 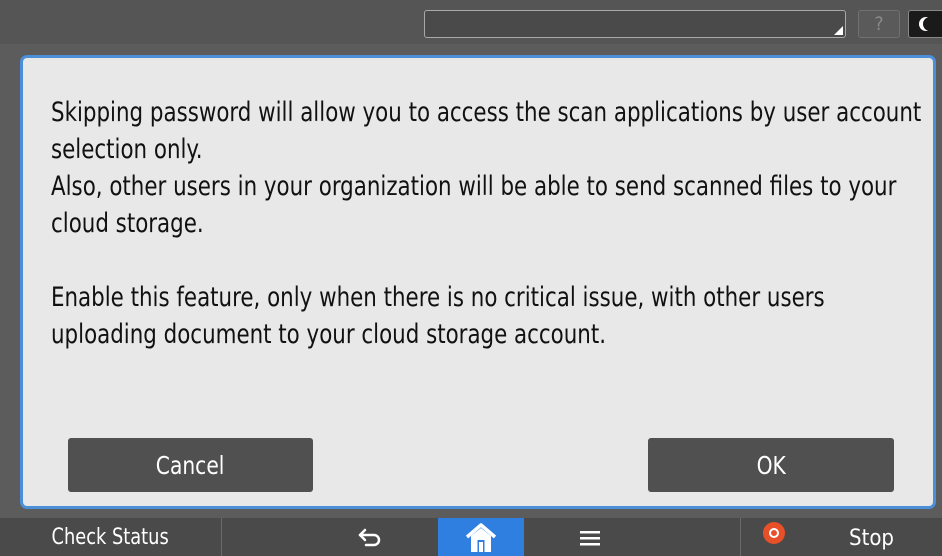 What do you see at coordinates (838, 30) in the screenshot?
I see `expand-corner-icon` at bounding box center [838, 30].